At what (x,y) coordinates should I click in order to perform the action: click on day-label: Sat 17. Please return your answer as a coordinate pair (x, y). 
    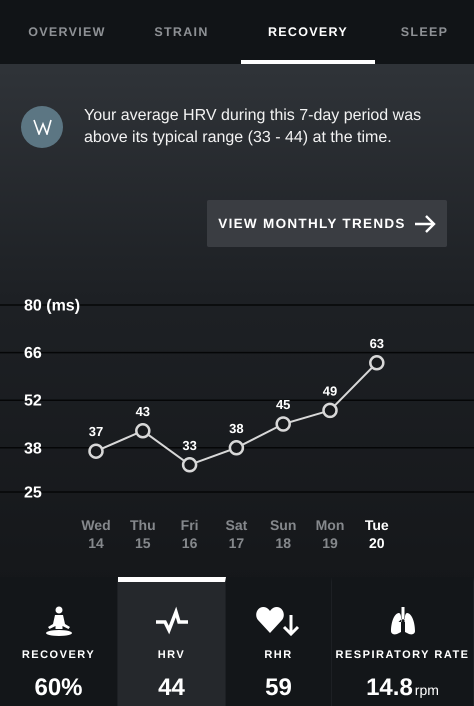
    Looking at the image, I should click on (237, 534).